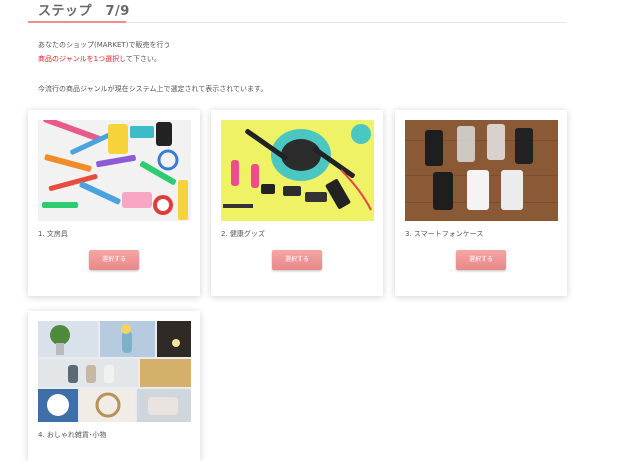 The width and height of the screenshot is (640, 461). I want to click on step-header: ステップ 7/9, so click(297, 11).